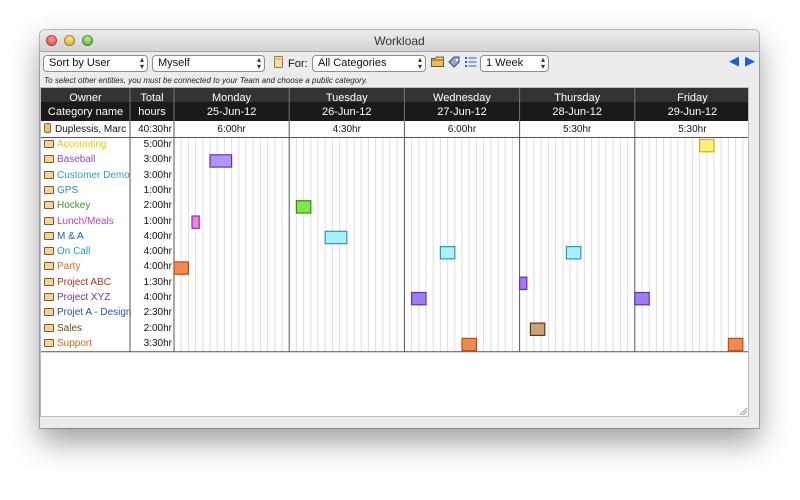  Describe the element at coordinates (505, 63) in the screenshot. I see `range-select-value: 1 Week` at that location.